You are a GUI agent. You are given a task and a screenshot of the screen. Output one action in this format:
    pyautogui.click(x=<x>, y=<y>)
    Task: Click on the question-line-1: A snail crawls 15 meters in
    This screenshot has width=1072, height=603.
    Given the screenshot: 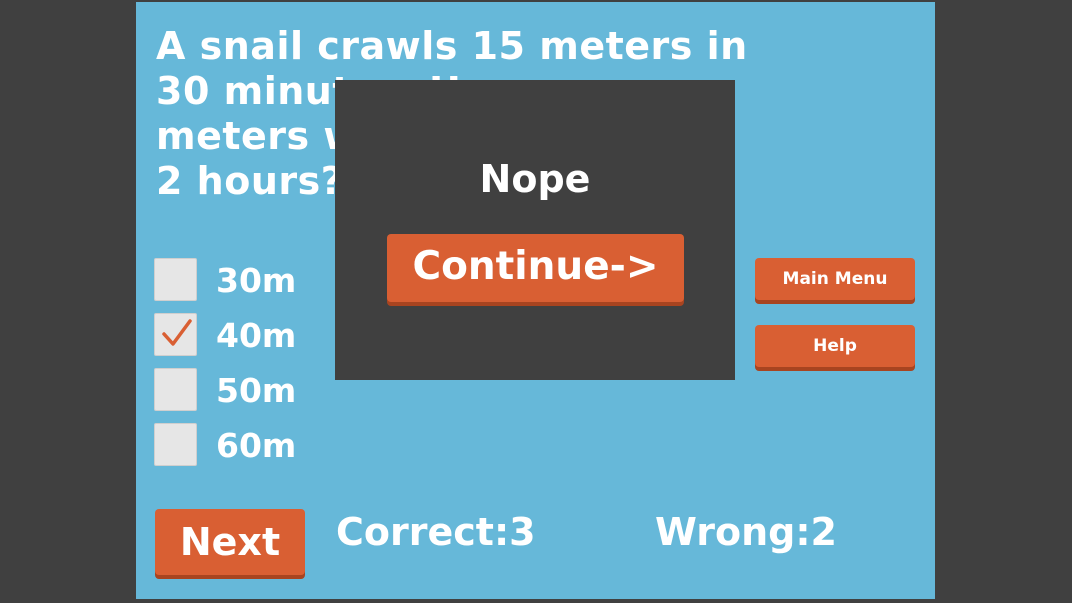 What is the action you would take?
    pyautogui.click(x=452, y=46)
    